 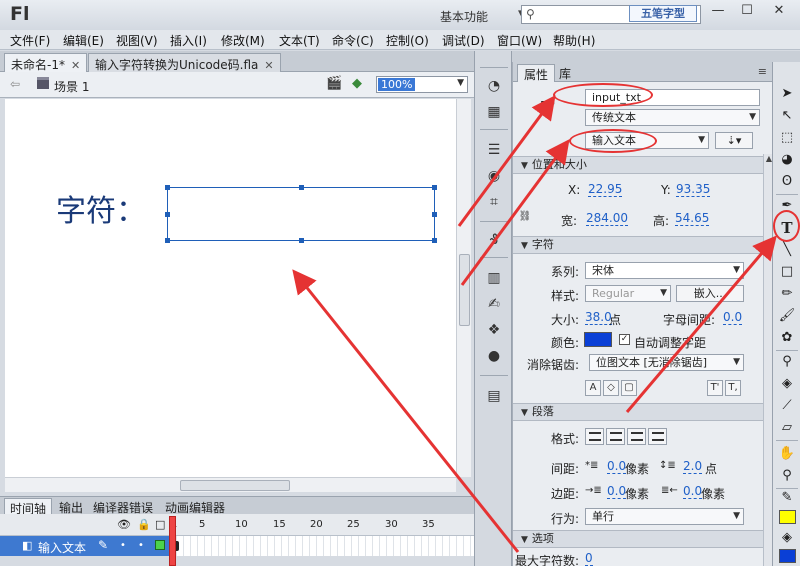 I want to click on 3d-rotation-tool-icon: ◕, so click(x=787, y=160).